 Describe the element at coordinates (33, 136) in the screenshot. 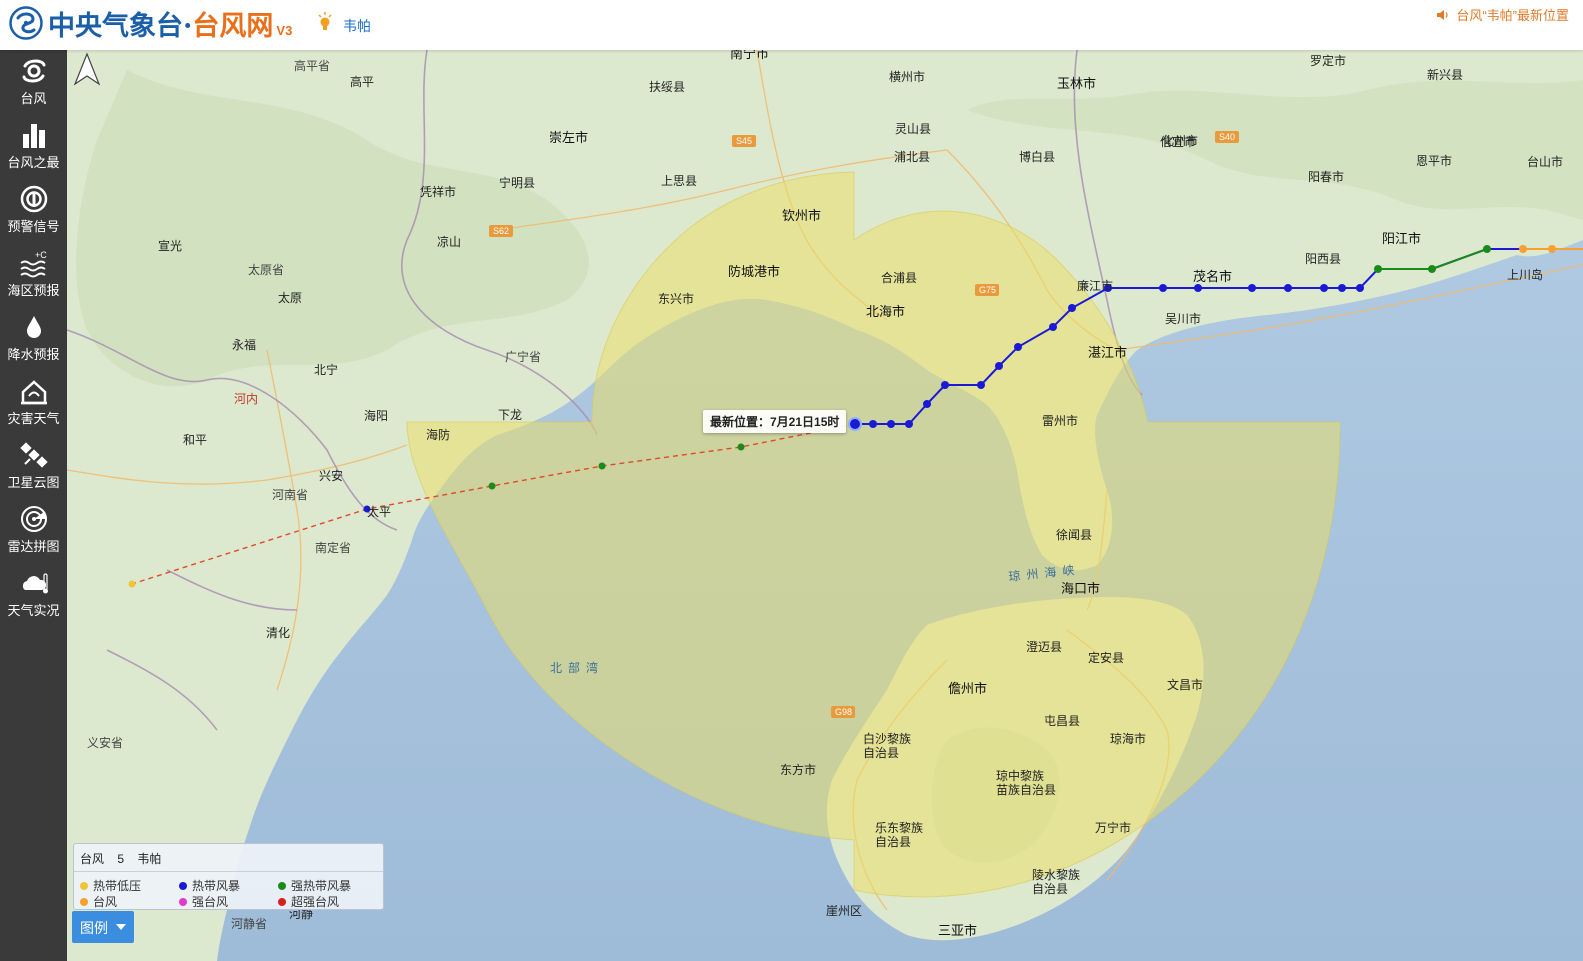

I see `bar-chart-icon` at that location.